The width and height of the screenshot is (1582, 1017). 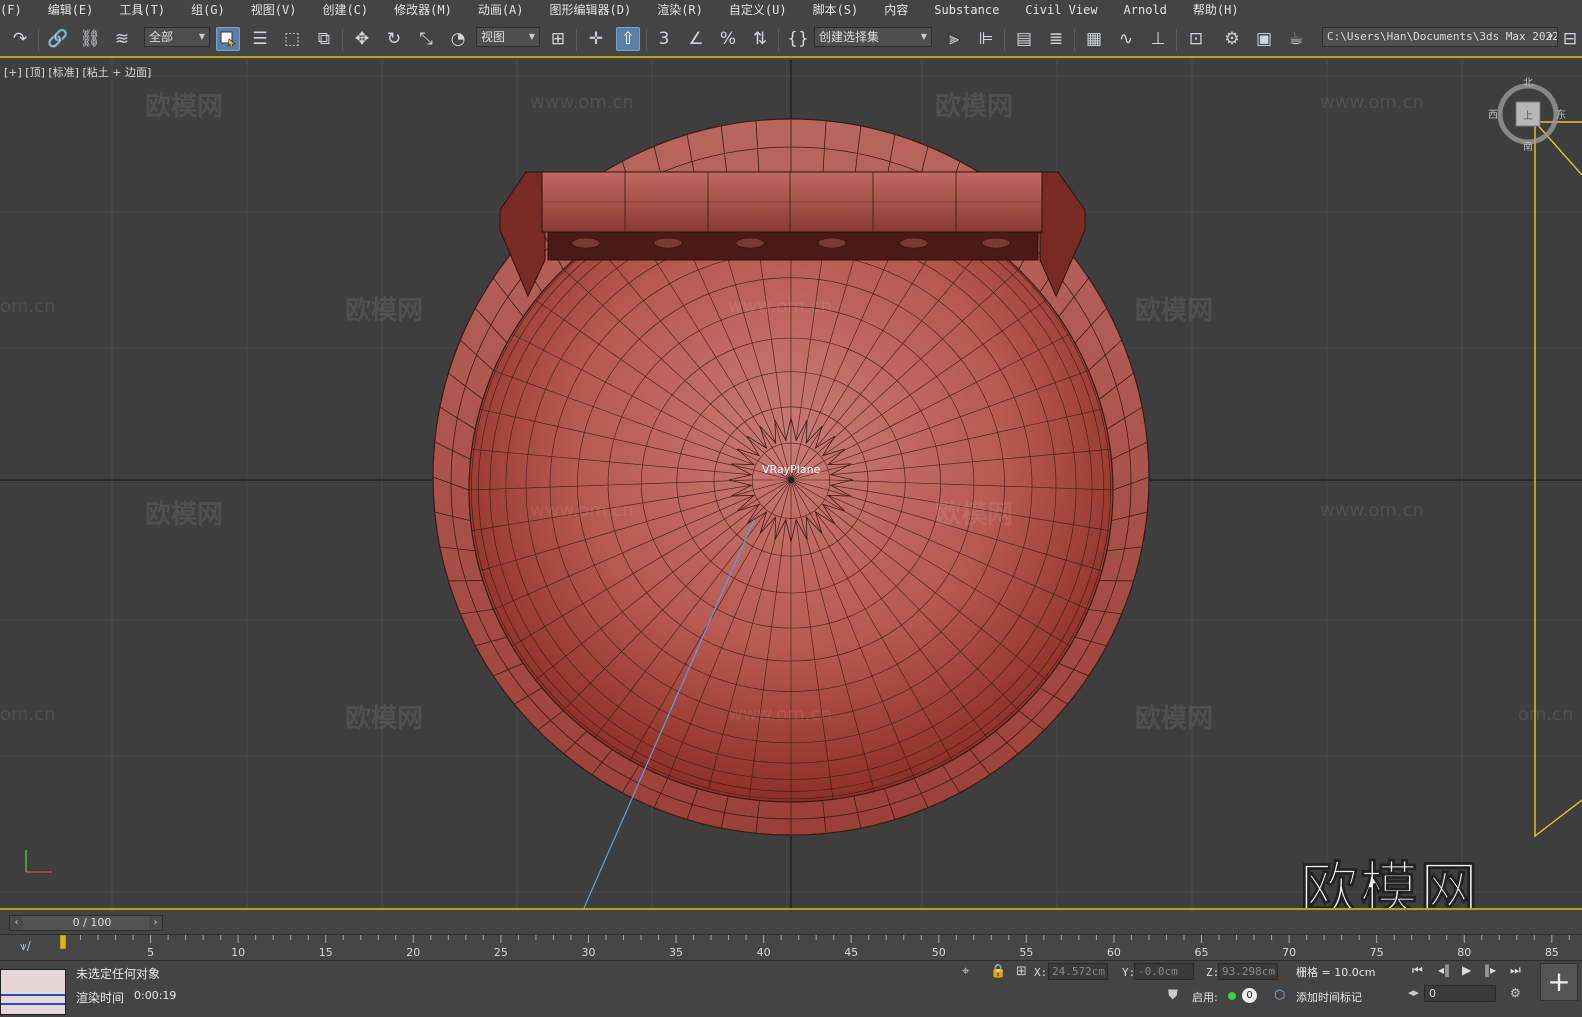 I want to click on menu-edit: 编辑(E), so click(x=71, y=10).